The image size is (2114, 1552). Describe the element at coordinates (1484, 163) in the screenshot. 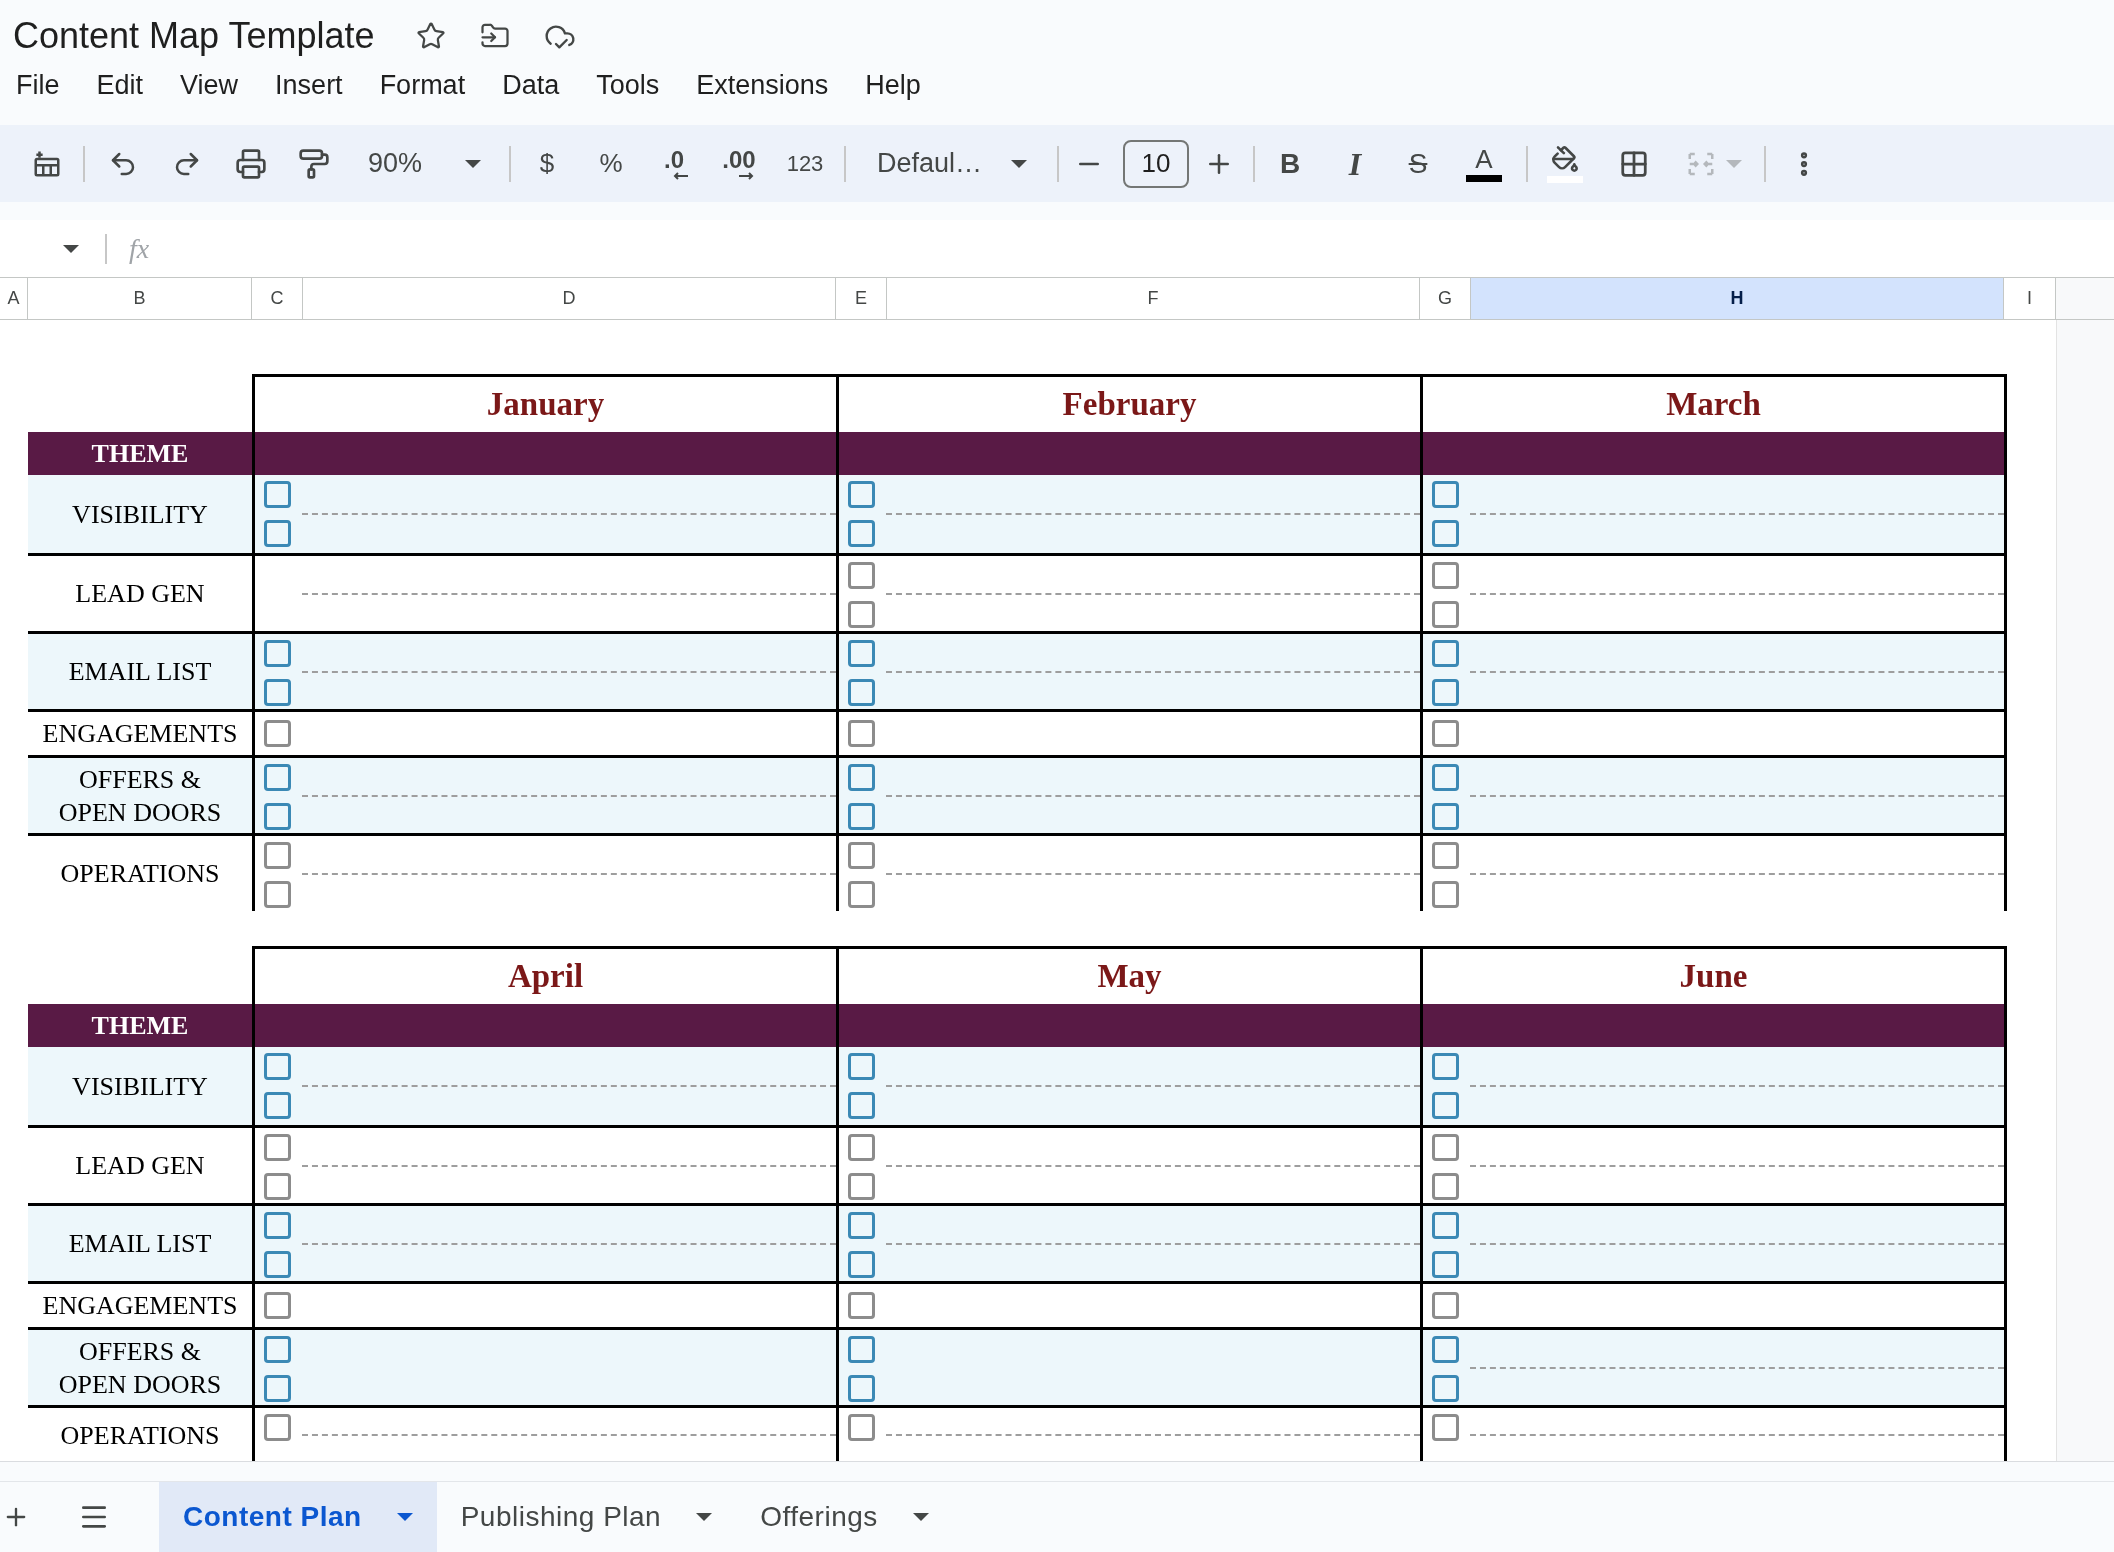

I see `text-color-button: A` at that location.